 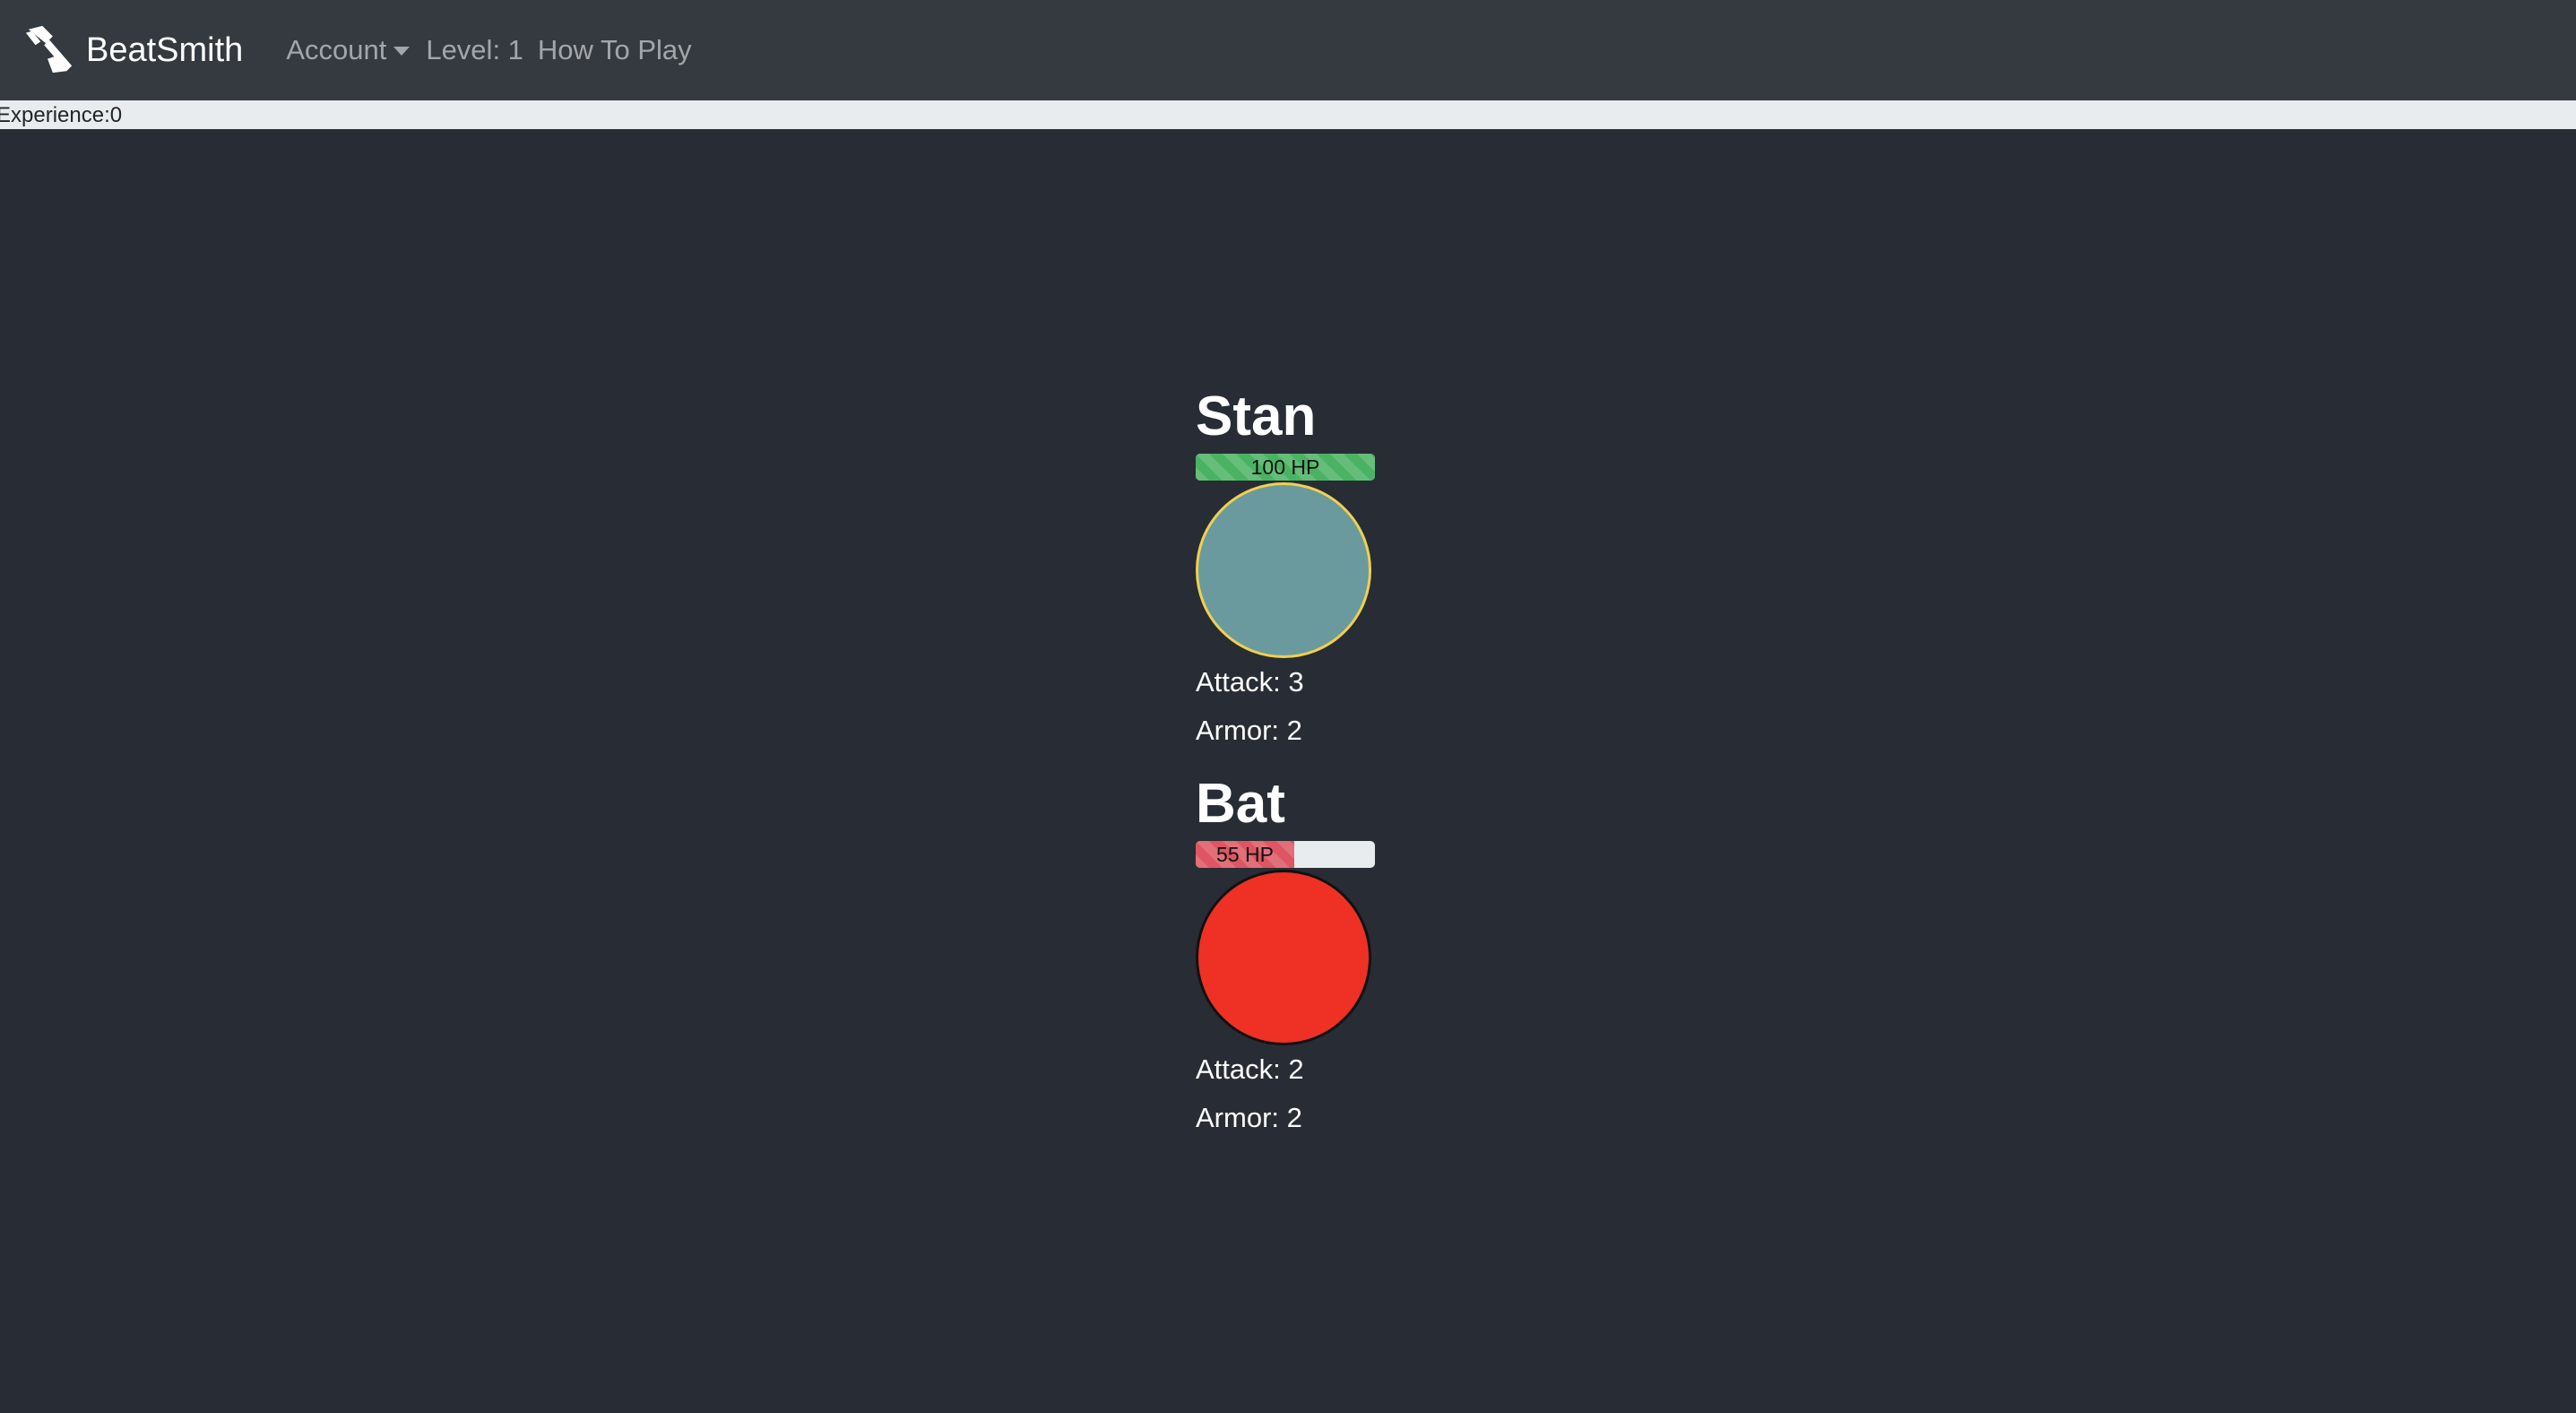 I want to click on hero-armor: Armor: 2, so click(x=1249, y=730).